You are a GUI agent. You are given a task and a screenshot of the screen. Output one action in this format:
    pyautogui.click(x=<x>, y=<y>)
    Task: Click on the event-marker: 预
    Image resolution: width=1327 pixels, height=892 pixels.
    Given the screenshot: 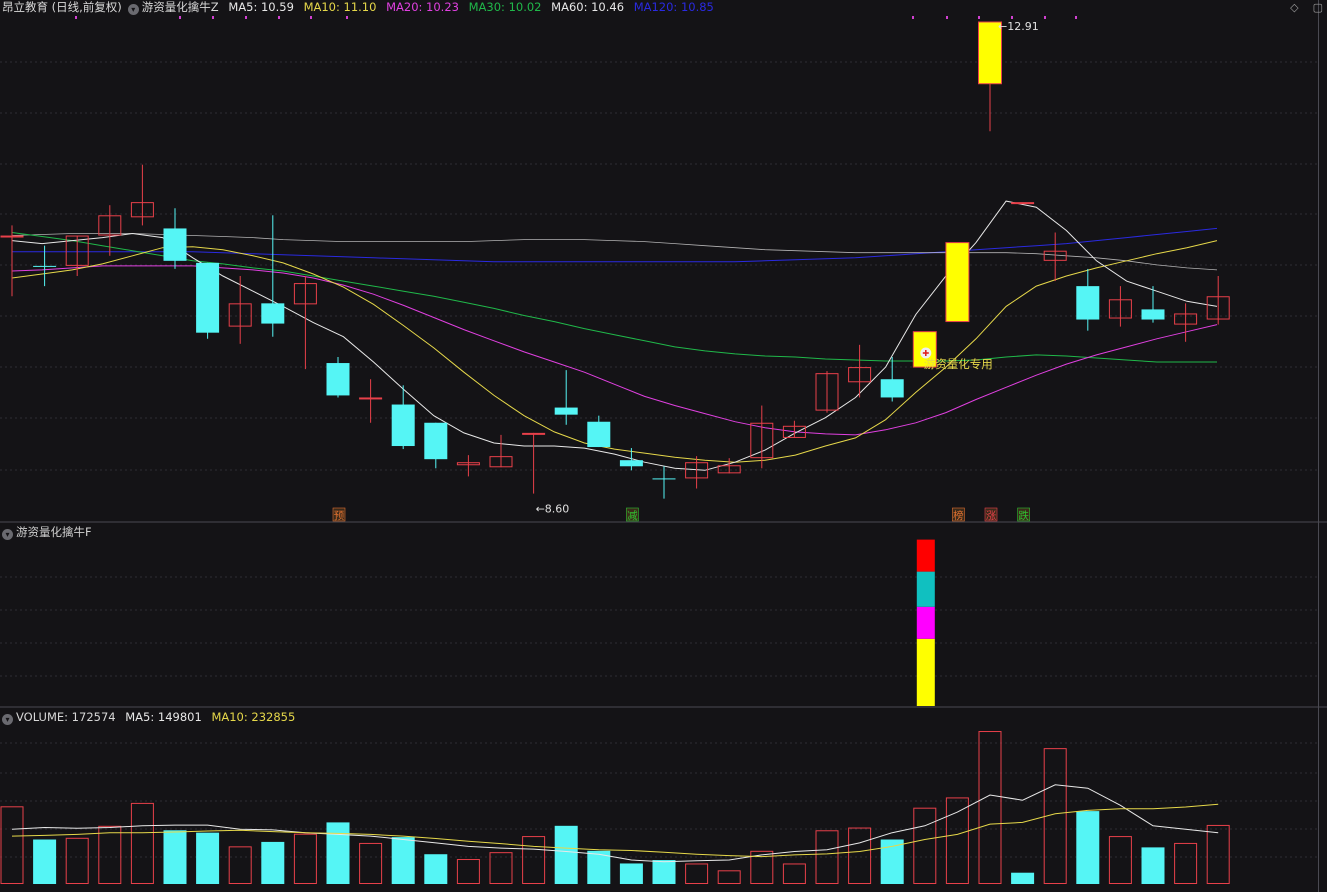 What is the action you would take?
    pyautogui.click(x=339, y=514)
    